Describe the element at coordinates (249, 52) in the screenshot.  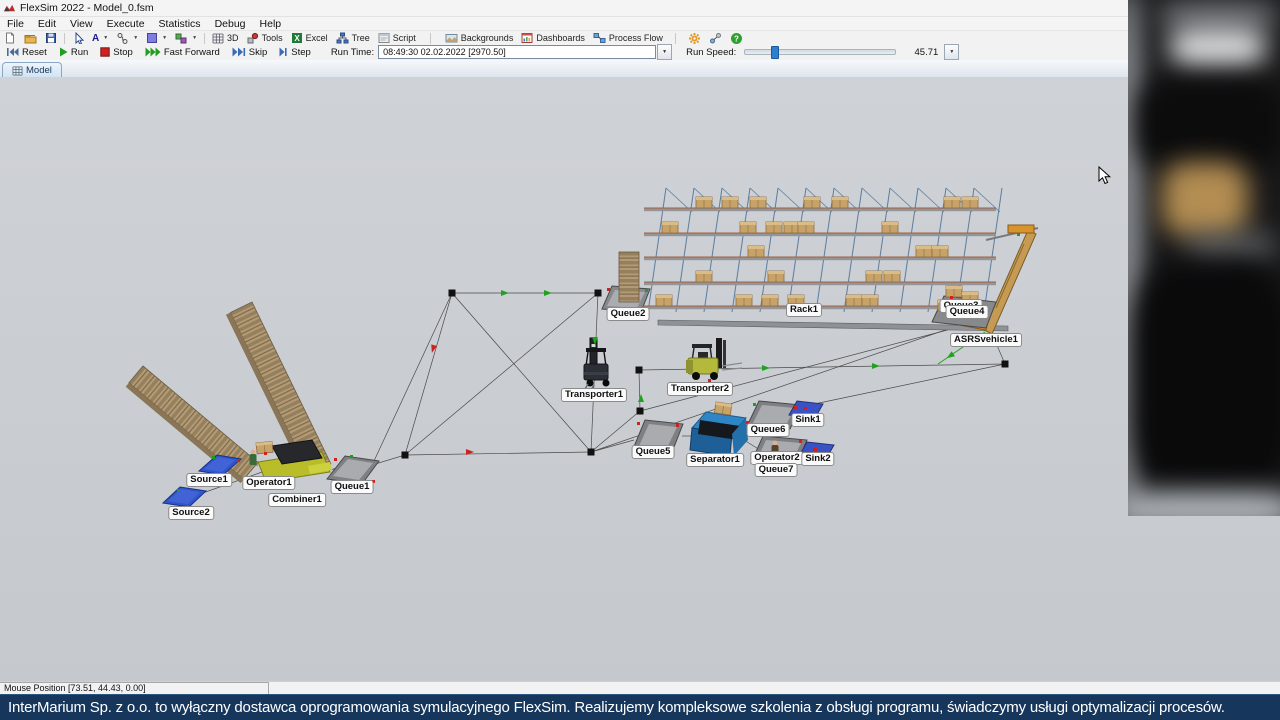
I see `skip-button: Skip` at that location.